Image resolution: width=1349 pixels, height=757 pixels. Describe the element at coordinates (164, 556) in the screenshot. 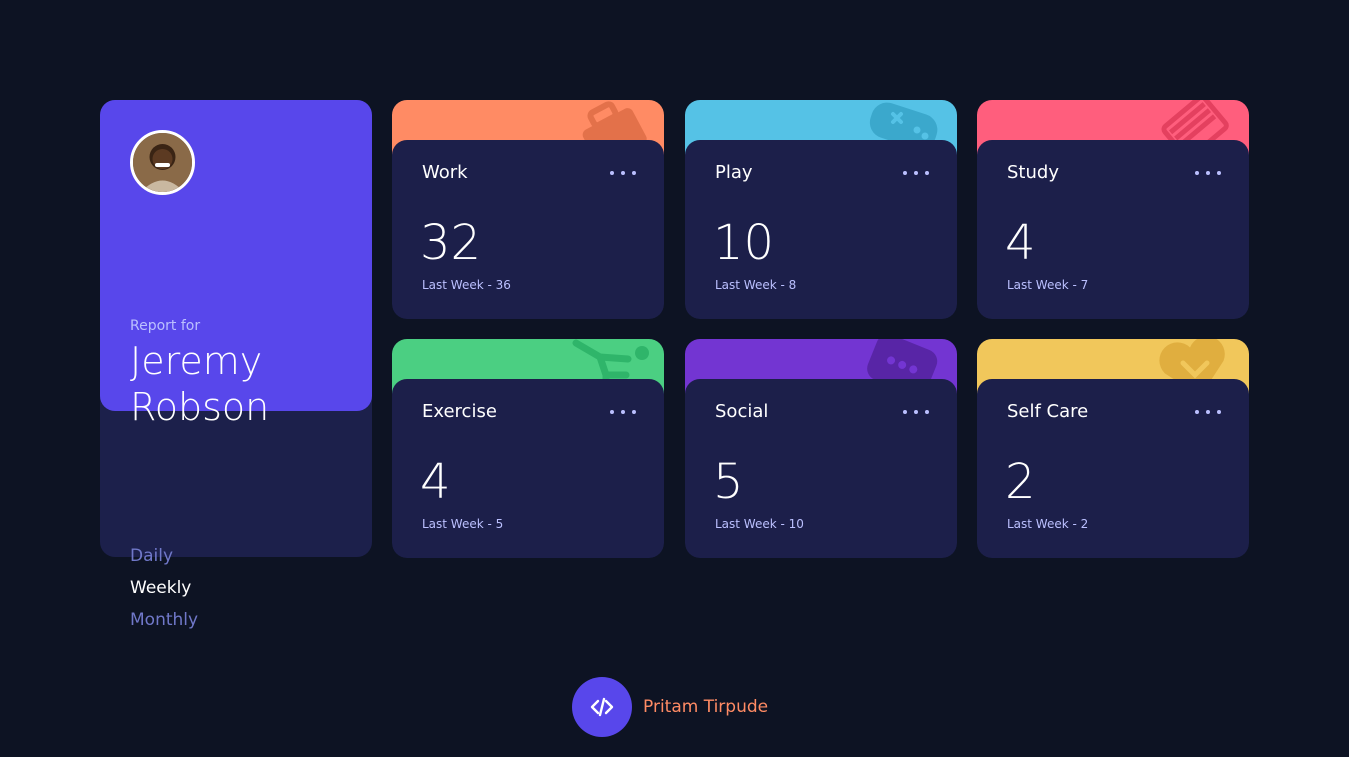

I see `period-daily: Daily` at that location.